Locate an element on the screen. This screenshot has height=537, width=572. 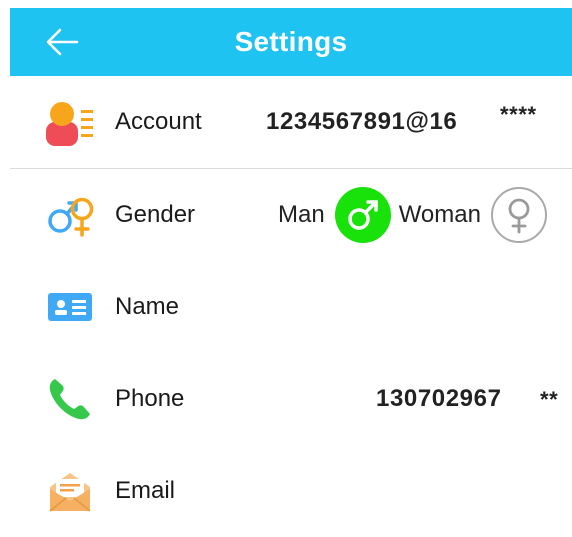
email-label: Email is located at coordinates (145, 490).